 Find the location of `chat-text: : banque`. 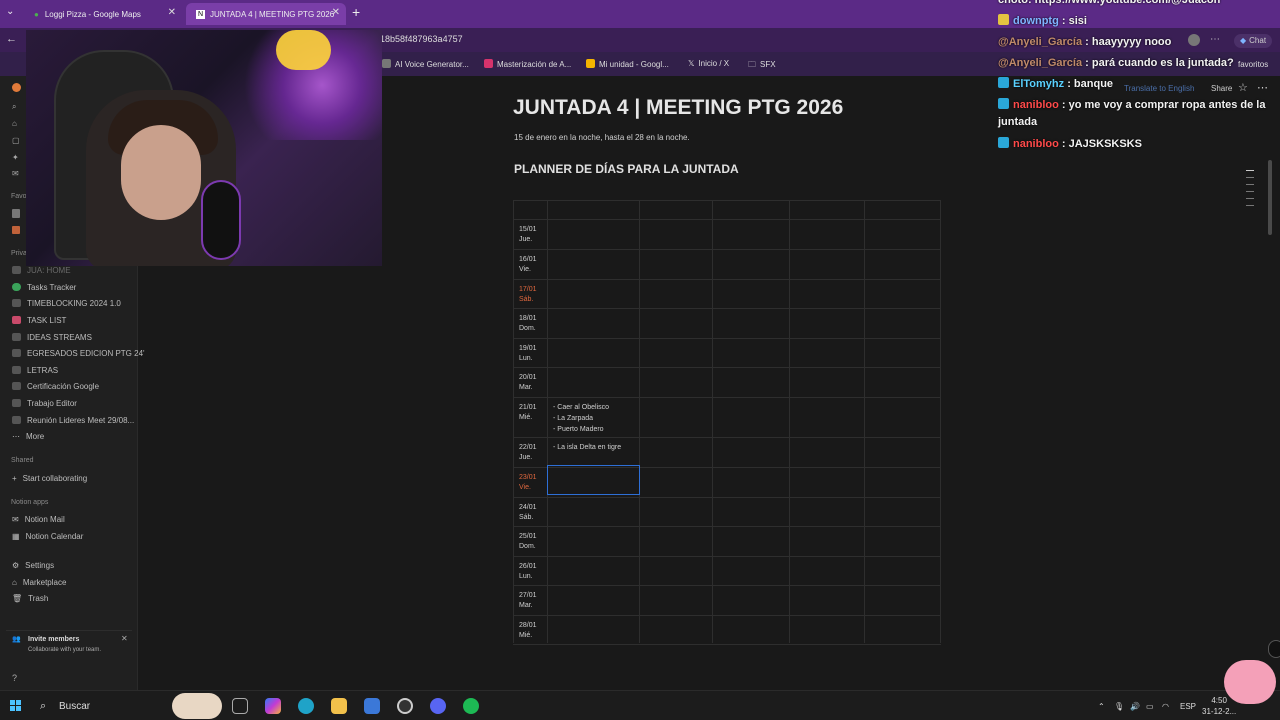

chat-text: : banque is located at coordinates (1089, 84).